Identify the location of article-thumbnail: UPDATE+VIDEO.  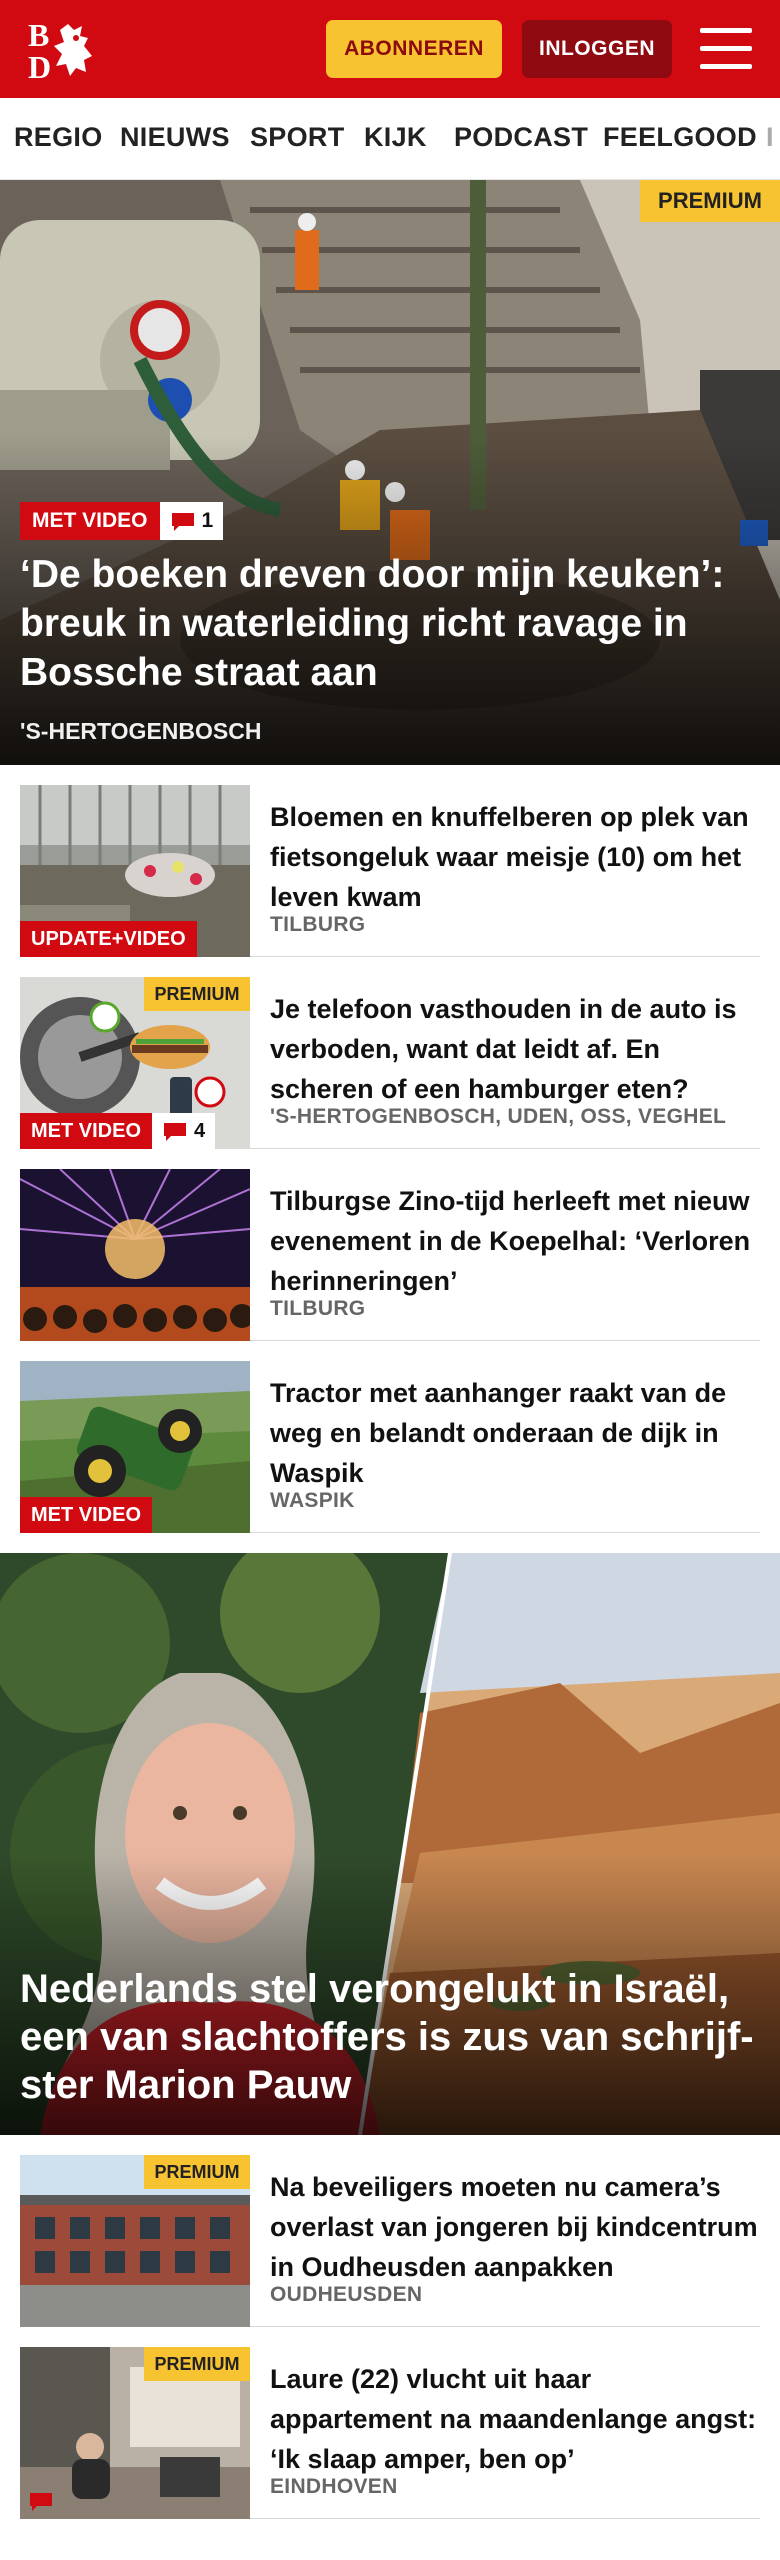
(135, 871).